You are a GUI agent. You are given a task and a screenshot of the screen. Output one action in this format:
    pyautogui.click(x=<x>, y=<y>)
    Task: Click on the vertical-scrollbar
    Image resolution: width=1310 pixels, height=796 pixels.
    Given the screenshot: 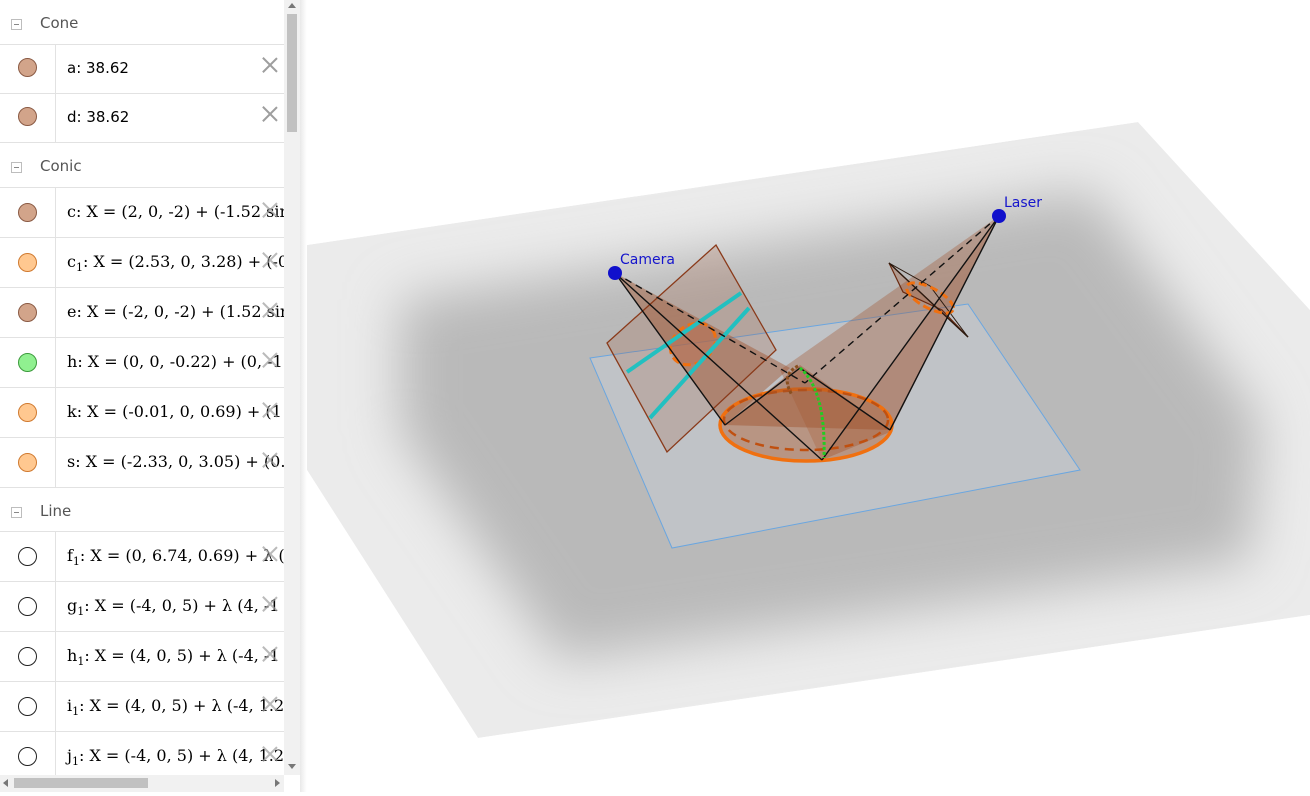 What is the action you would take?
    pyautogui.click(x=292, y=387)
    